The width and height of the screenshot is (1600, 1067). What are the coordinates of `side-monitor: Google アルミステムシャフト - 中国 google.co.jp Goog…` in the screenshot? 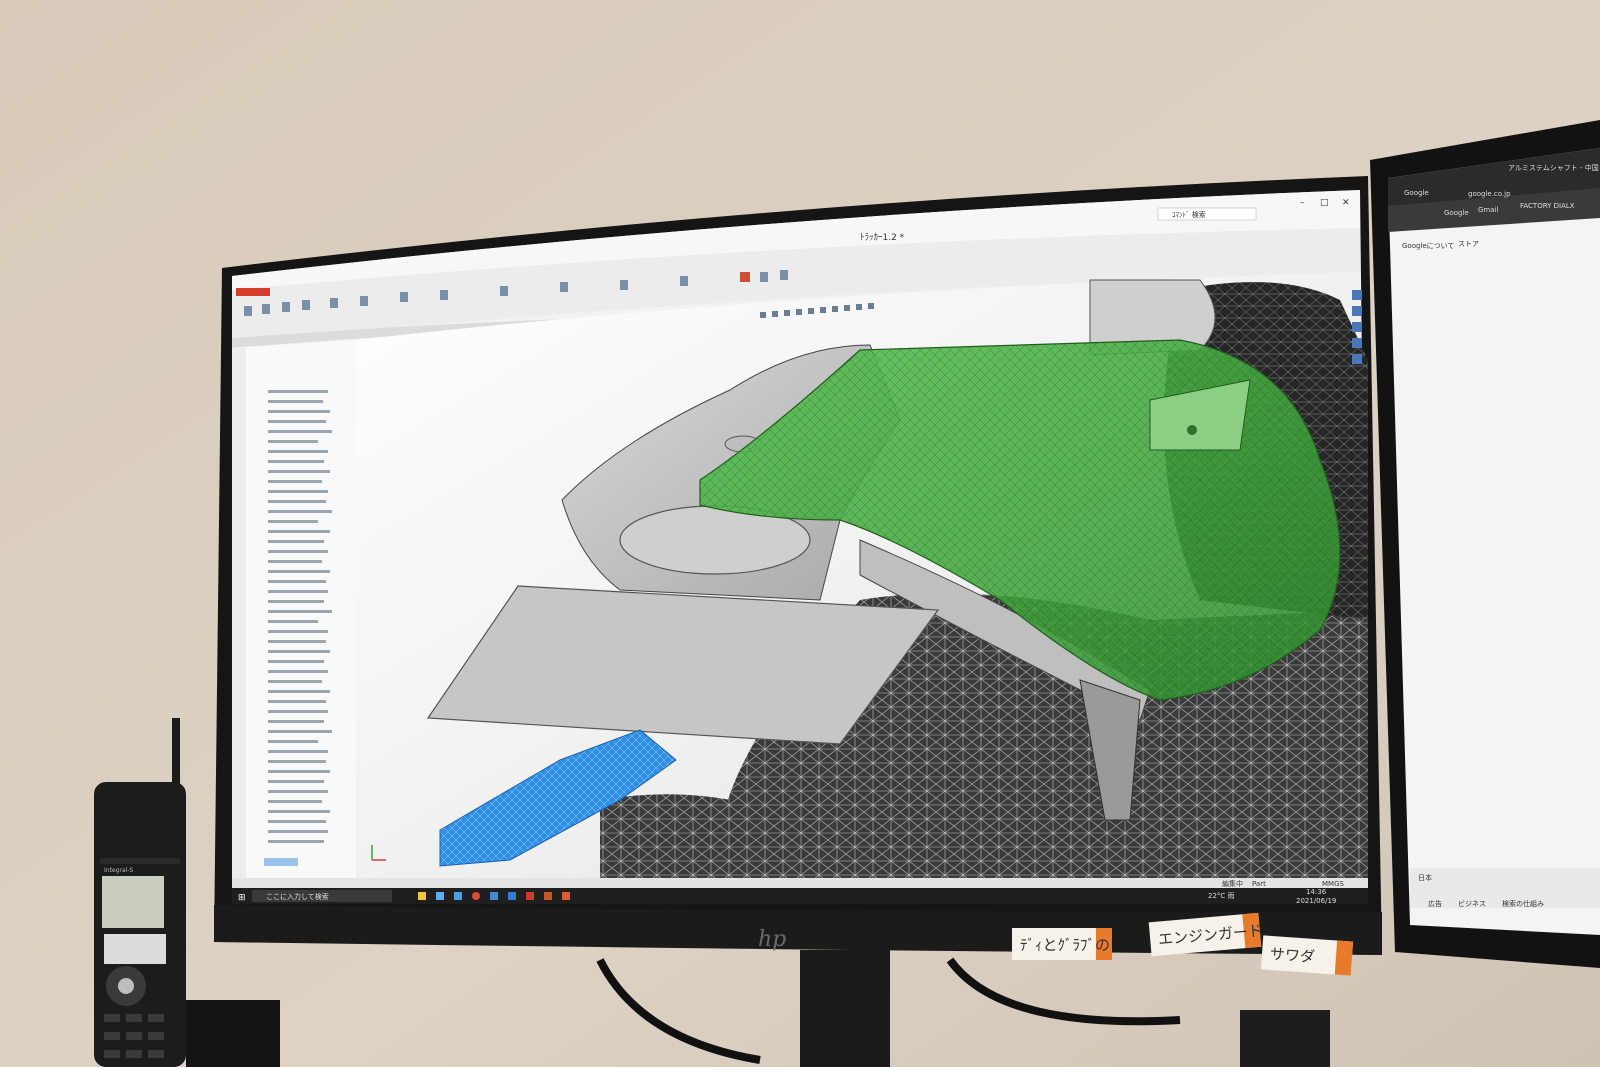 It's located at (1485, 544).